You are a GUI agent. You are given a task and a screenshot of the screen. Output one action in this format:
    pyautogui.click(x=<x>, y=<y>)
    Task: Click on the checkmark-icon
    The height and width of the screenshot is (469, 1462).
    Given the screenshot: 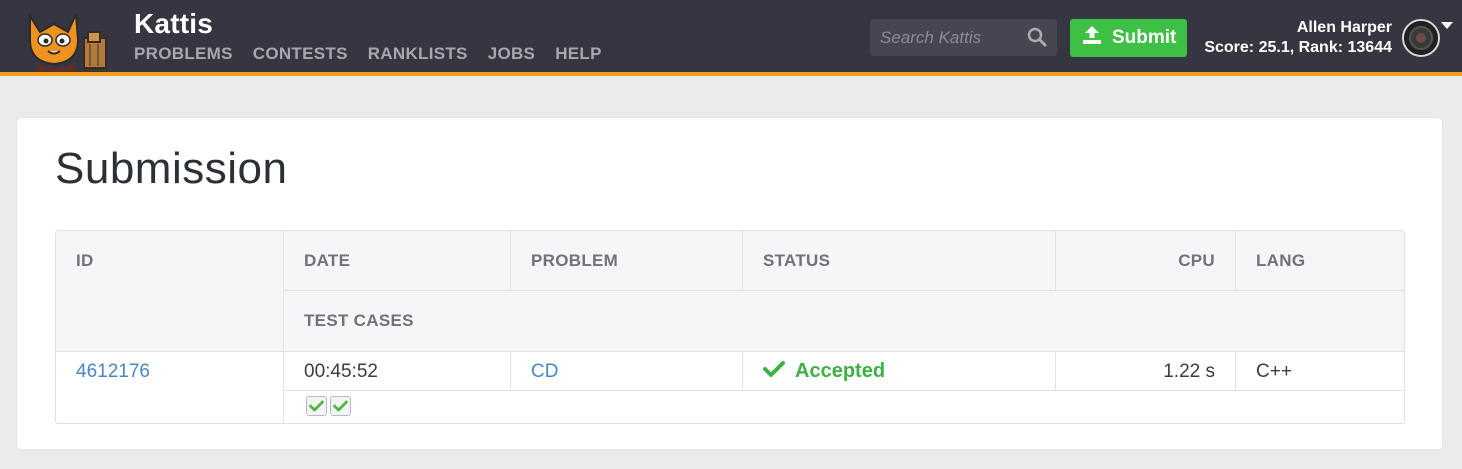 What is the action you would take?
    pyautogui.click(x=774, y=372)
    